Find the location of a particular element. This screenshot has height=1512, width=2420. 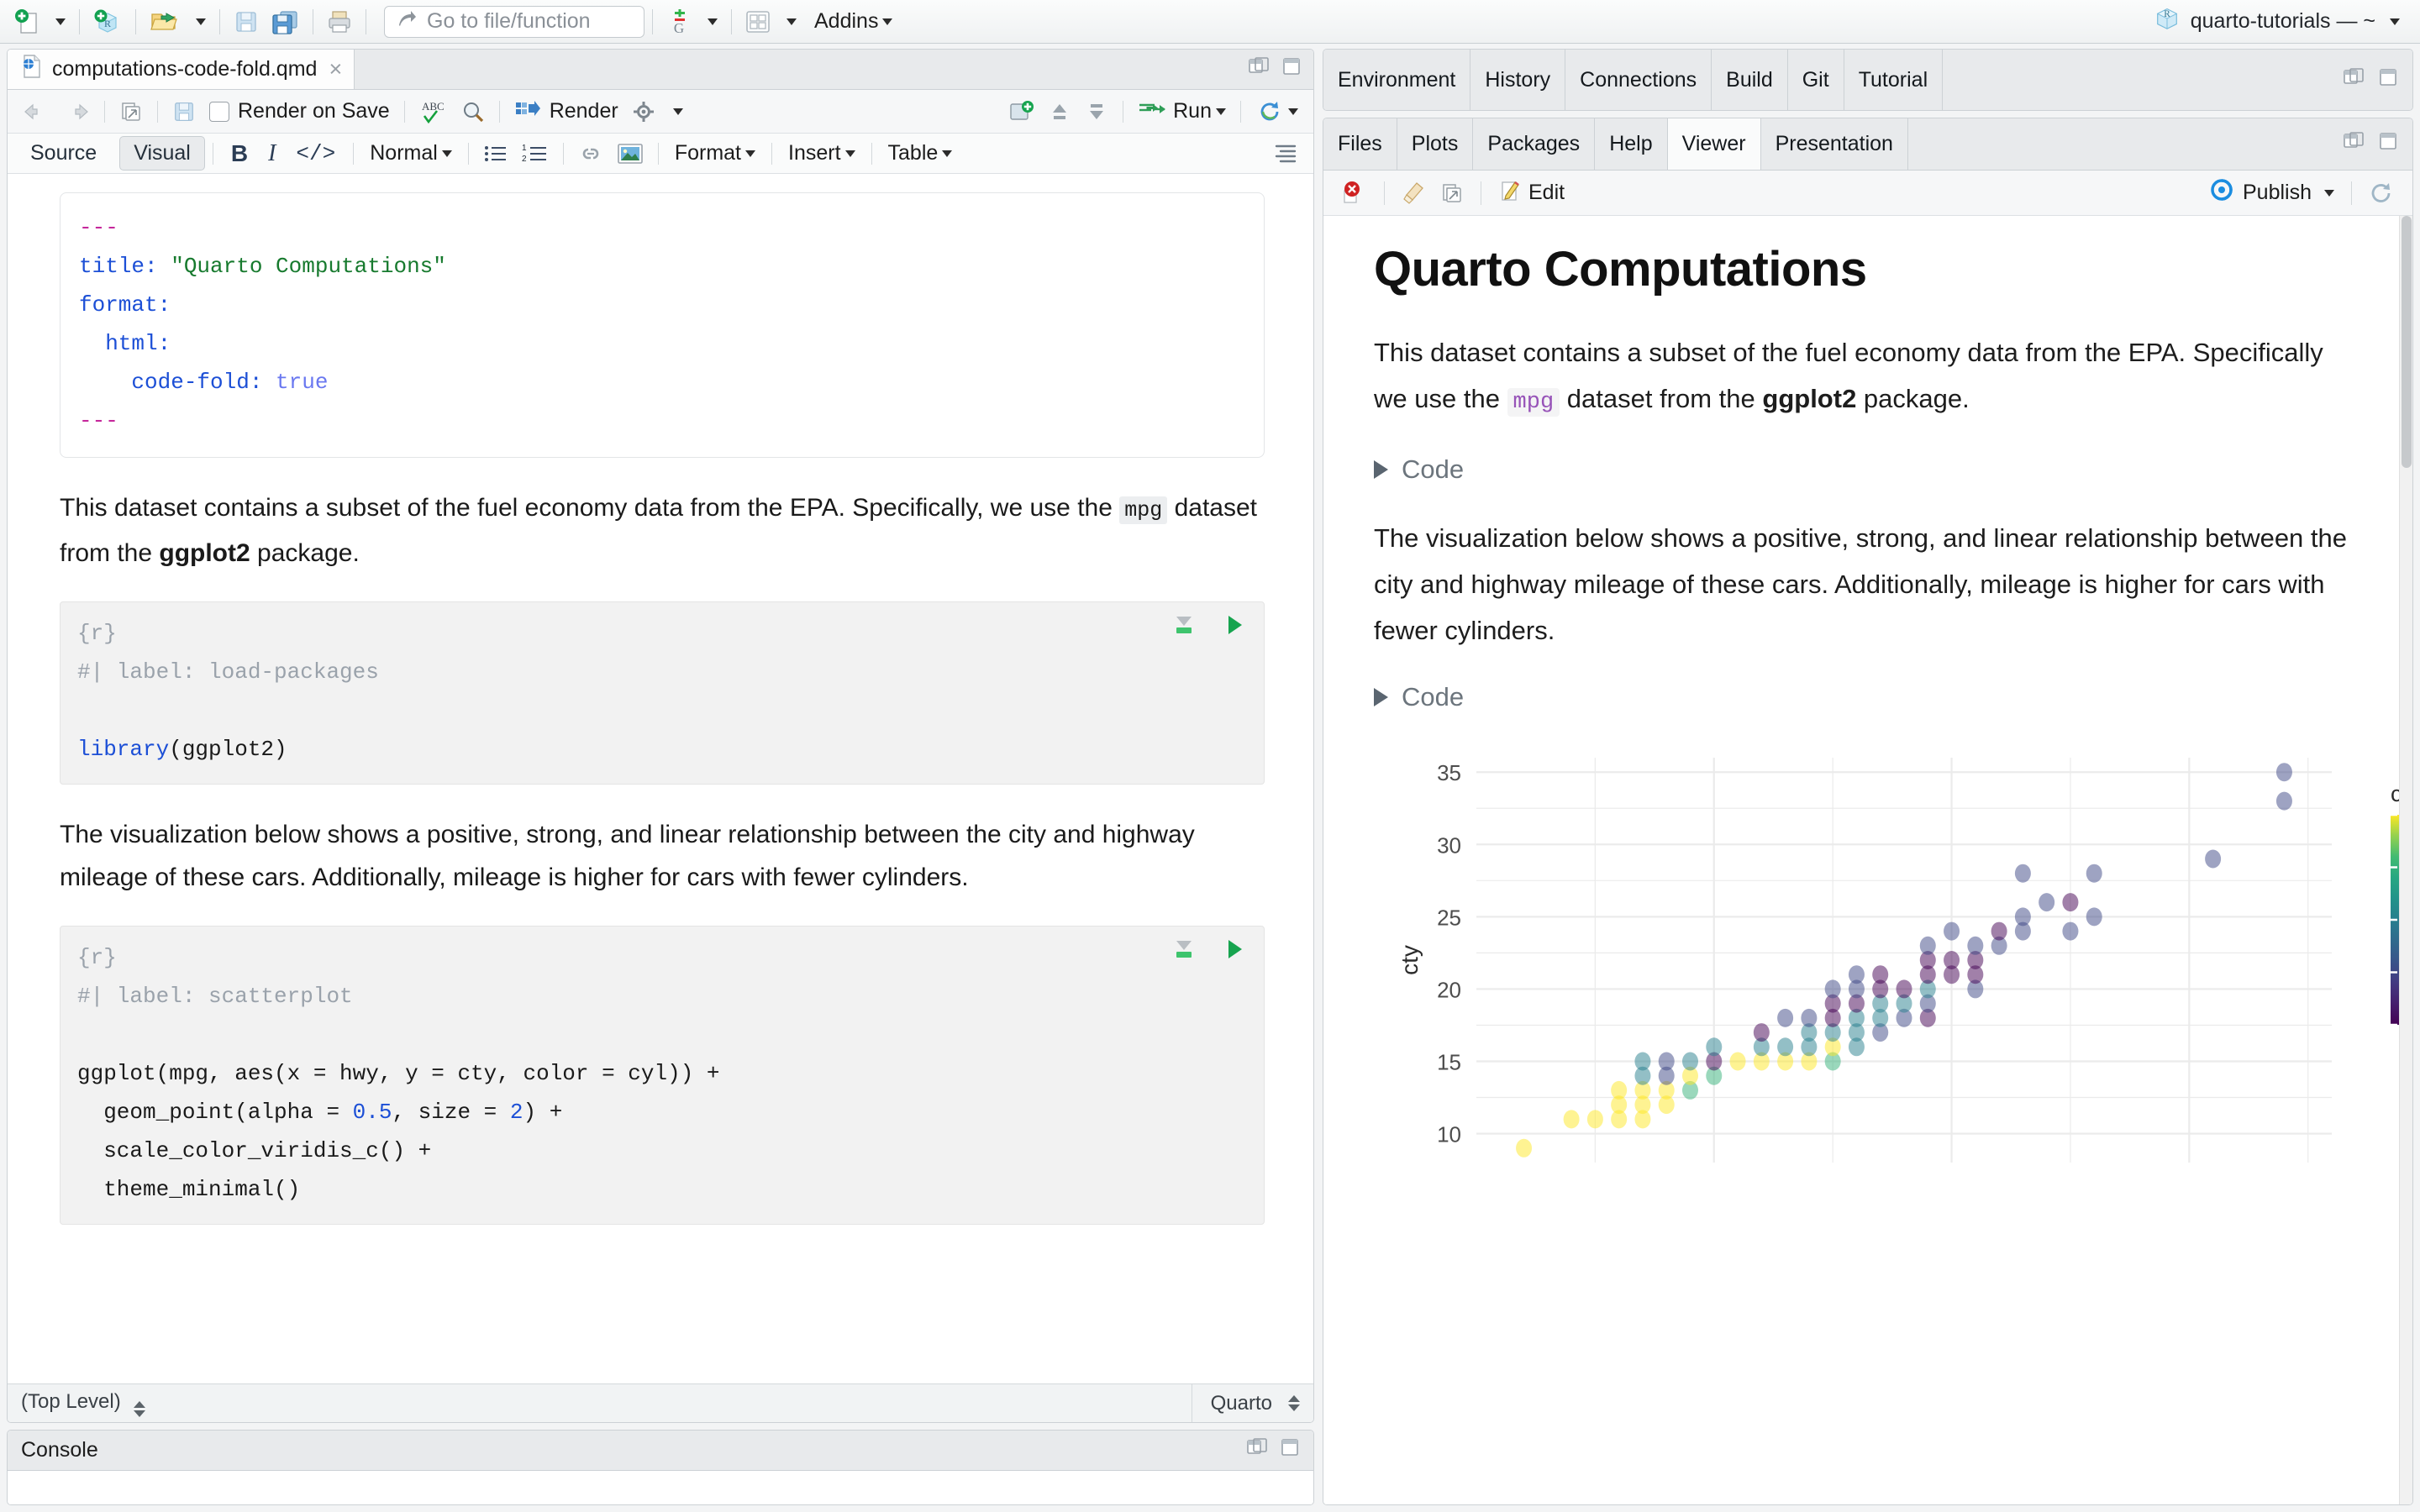

next-chunk-icon is located at coordinates (1096, 112).